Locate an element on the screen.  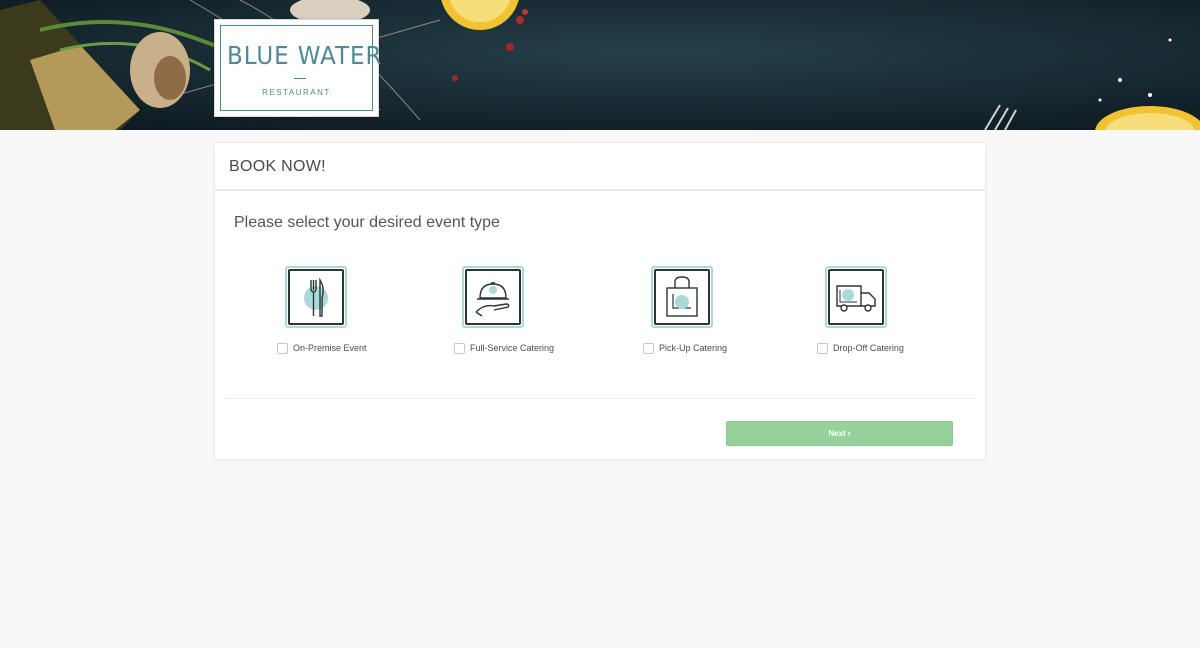
logo-subtitle: RESTAURANT is located at coordinates (296, 92).